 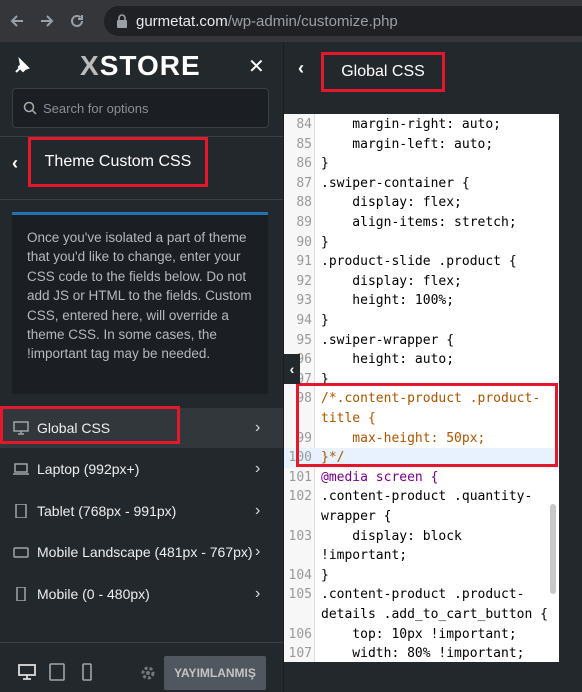 What do you see at coordinates (87, 672) in the screenshot?
I see `mobile-preview-icon` at bounding box center [87, 672].